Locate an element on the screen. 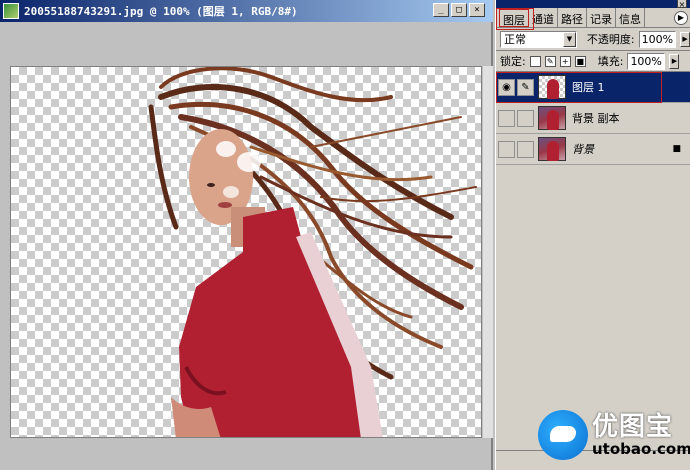  move-lock-icon: + is located at coordinates (565, 61).